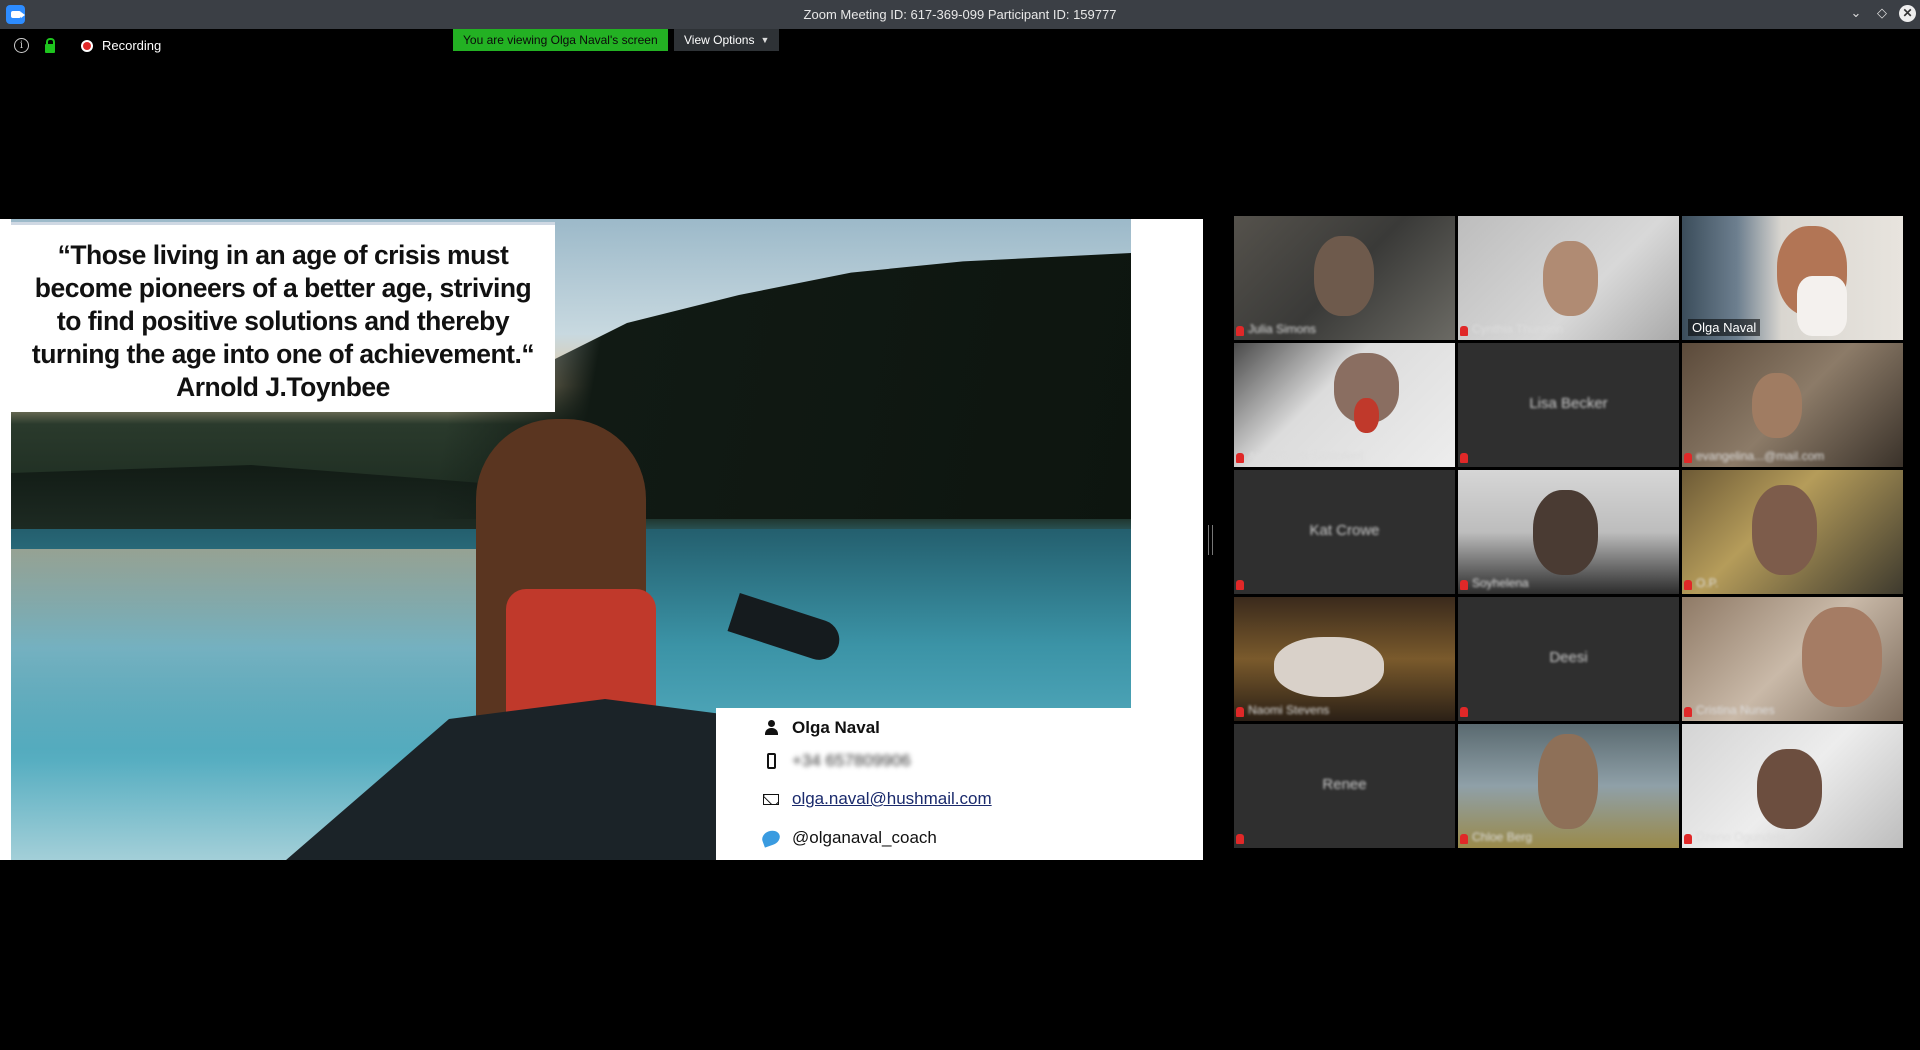  I want to click on contact-email-row: olga.naval@hushmail.com, so click(877, 799).